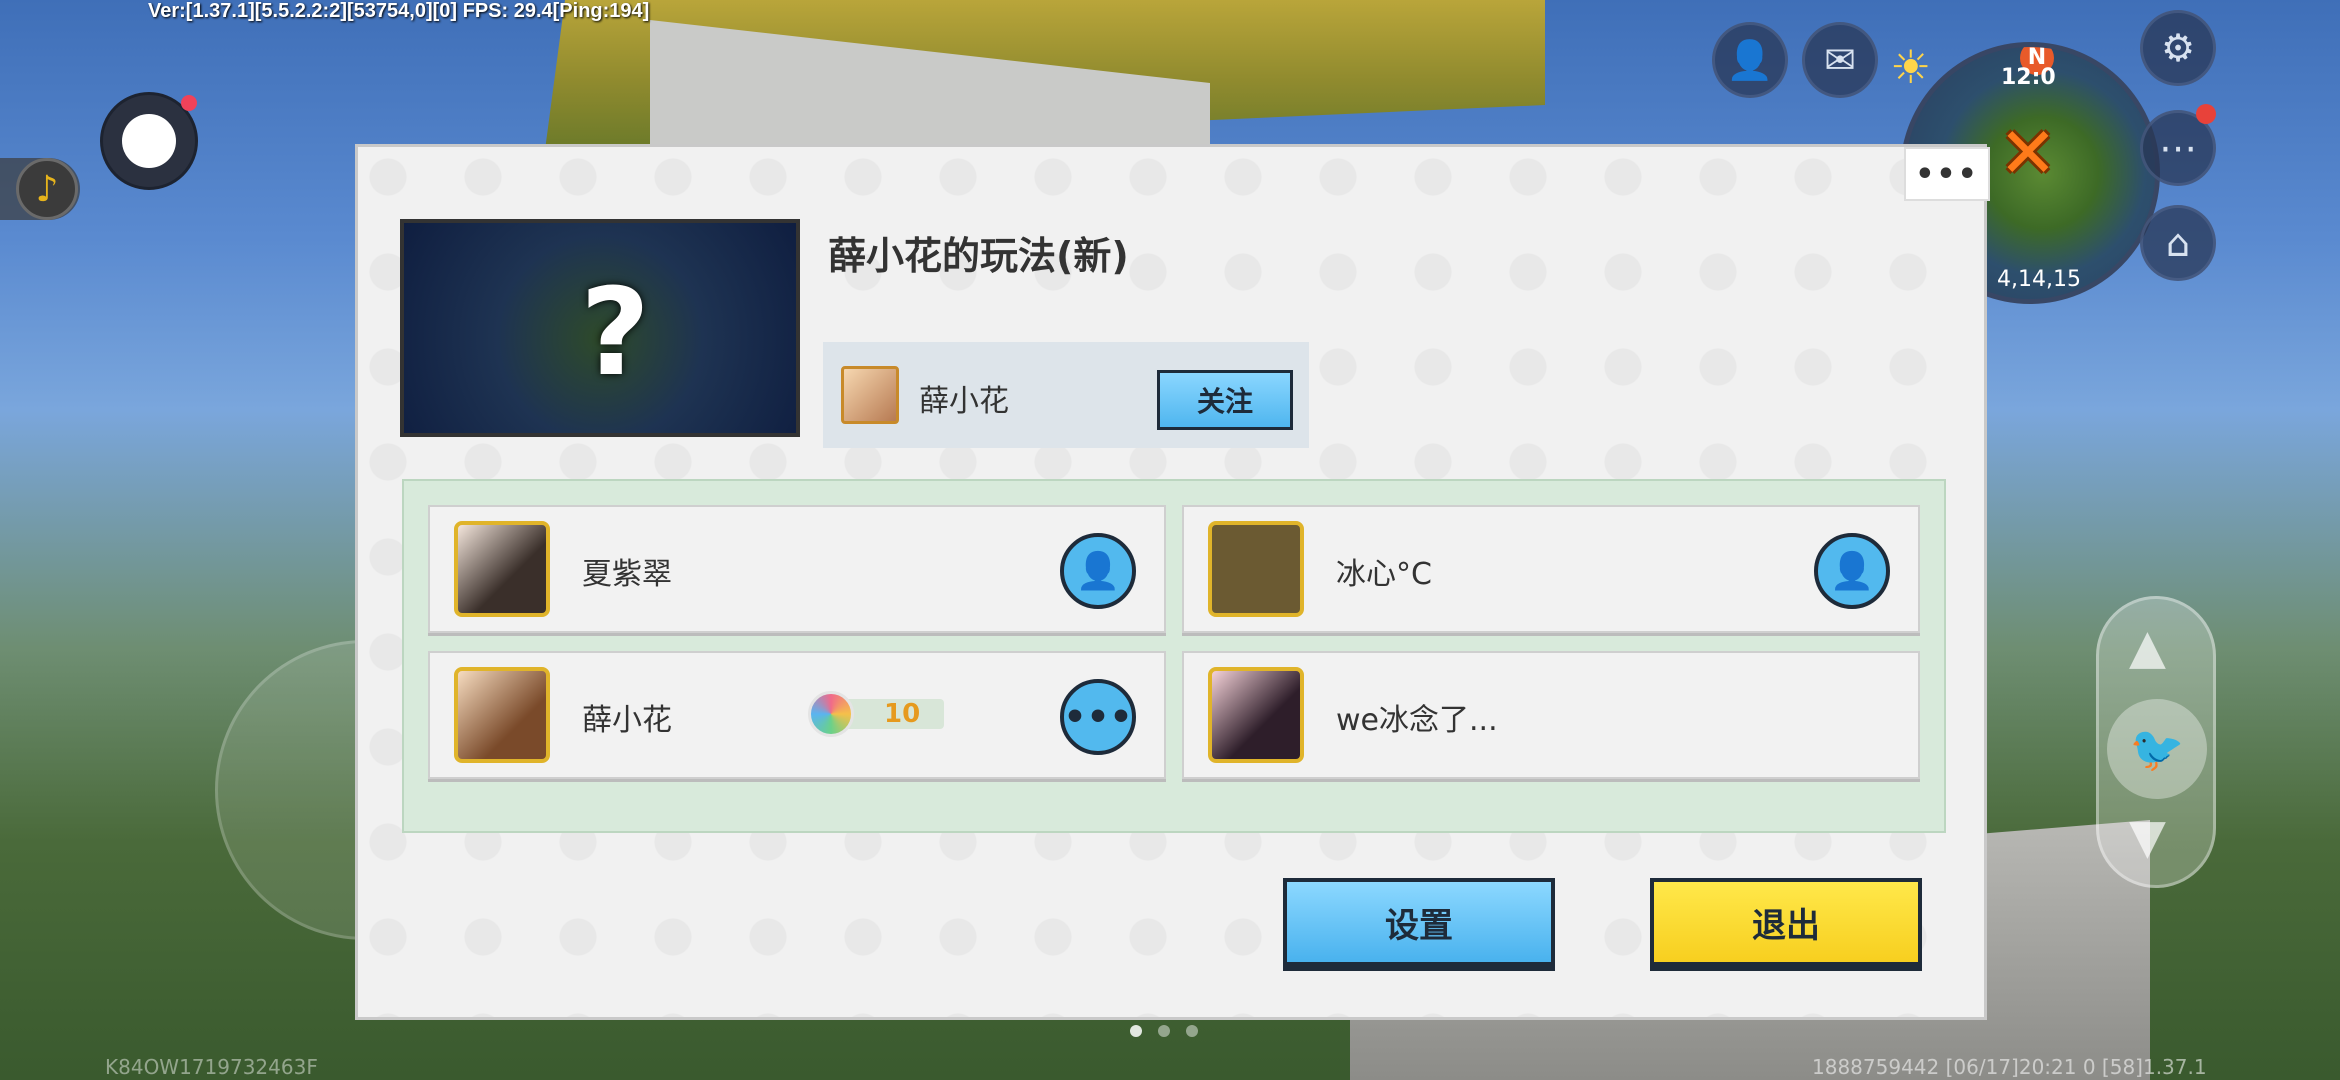 The width and height of the screenshot is (2340, 1080). I want to click on music-button: ♪, so click(40, 189).